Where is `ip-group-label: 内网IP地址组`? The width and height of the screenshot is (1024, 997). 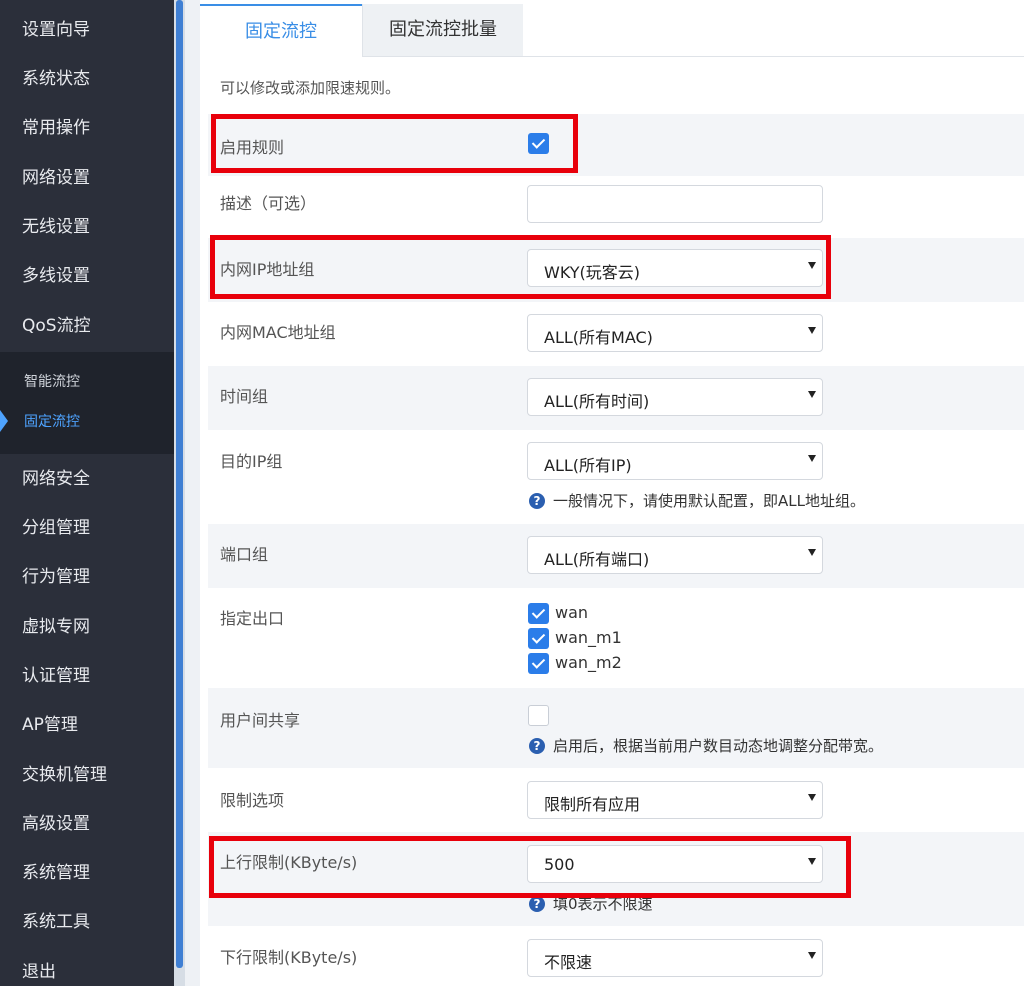 ip-group-label: 内网IP地址组 is located at coordinates (267, 269).